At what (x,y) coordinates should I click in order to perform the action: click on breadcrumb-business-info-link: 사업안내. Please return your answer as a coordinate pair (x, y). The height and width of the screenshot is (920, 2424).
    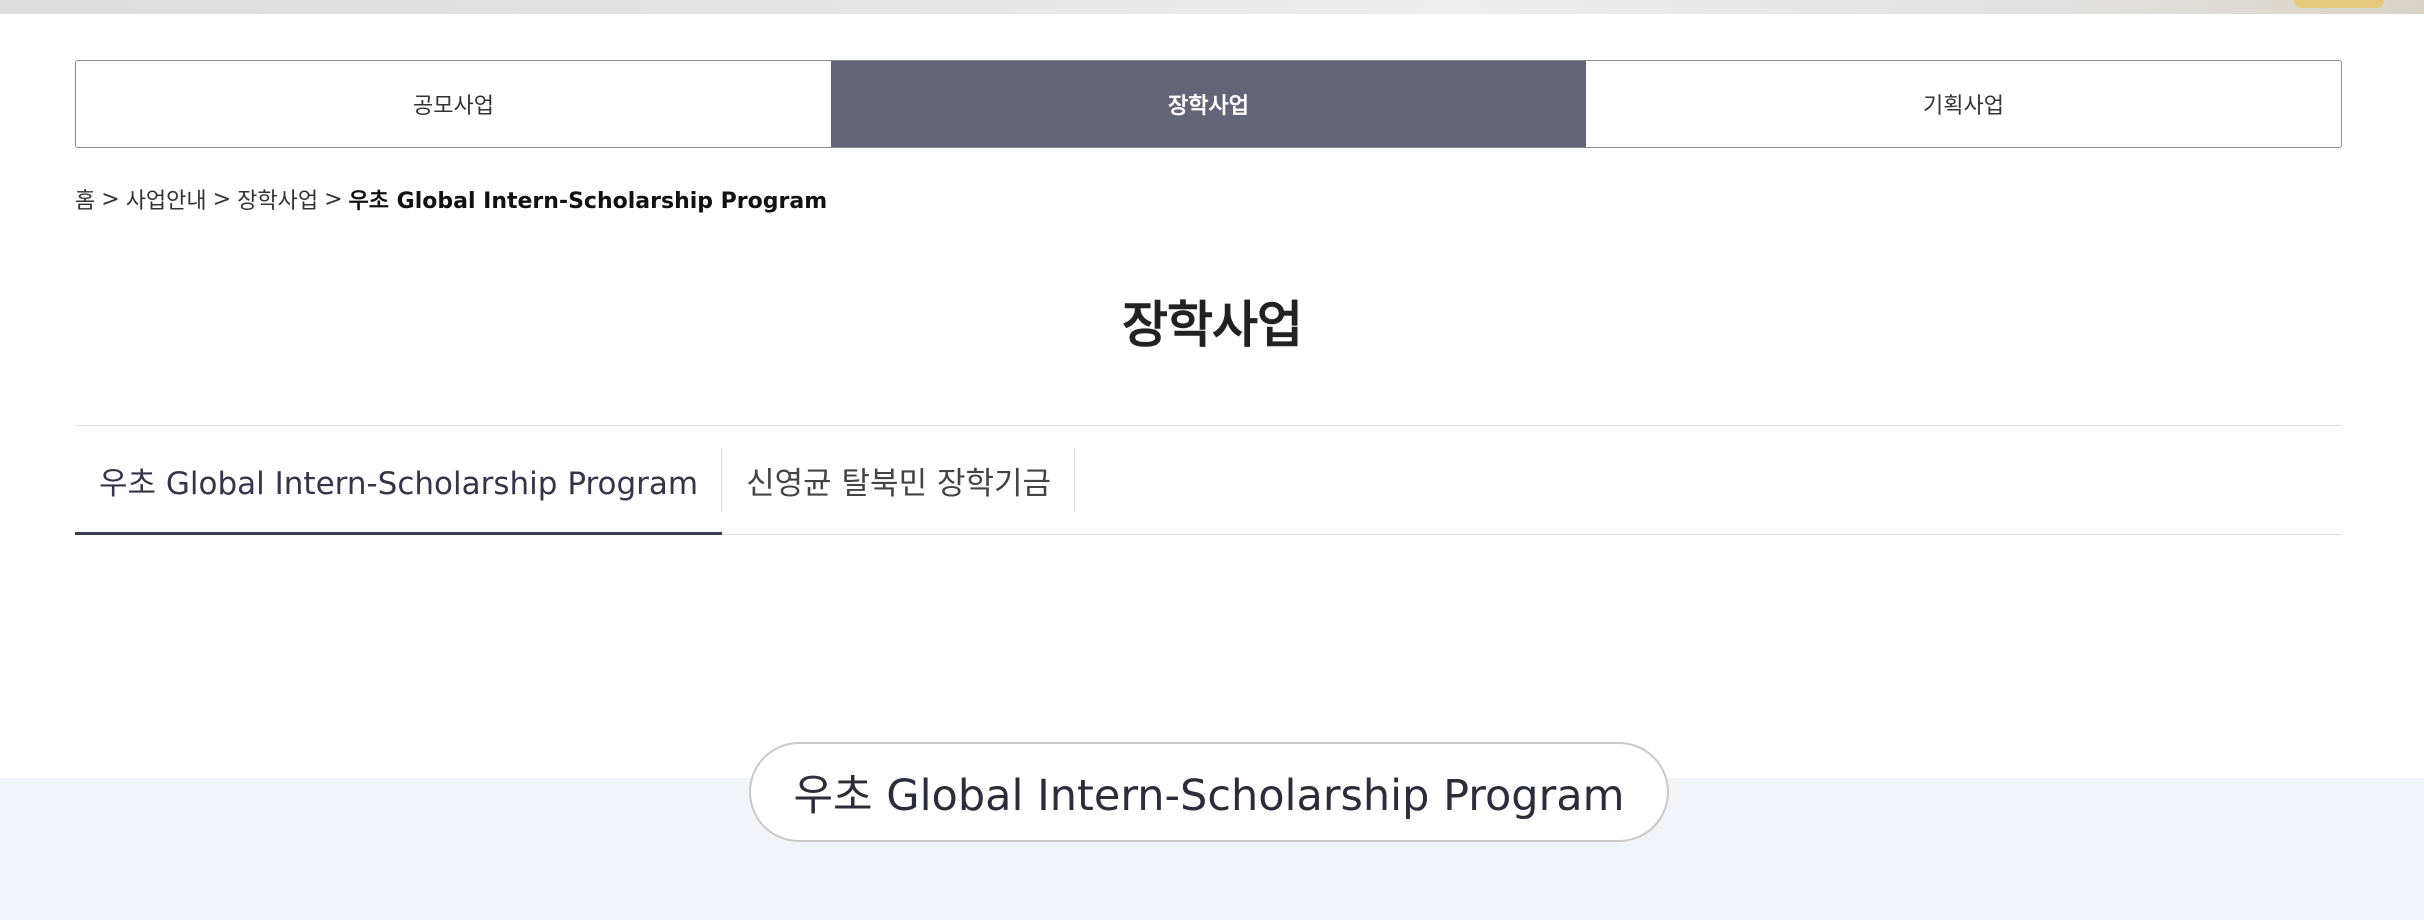
    Looking at the image, I should click on (166, 199).